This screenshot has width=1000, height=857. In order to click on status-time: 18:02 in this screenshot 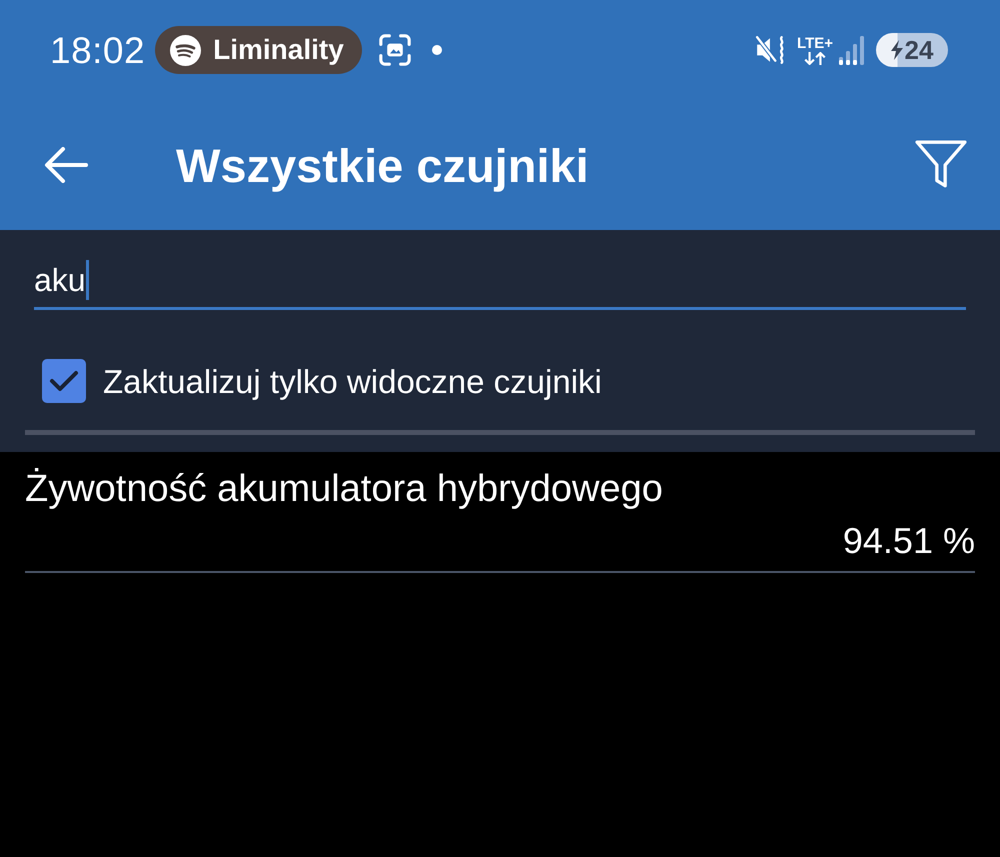, I will do `click(98, 50)`.